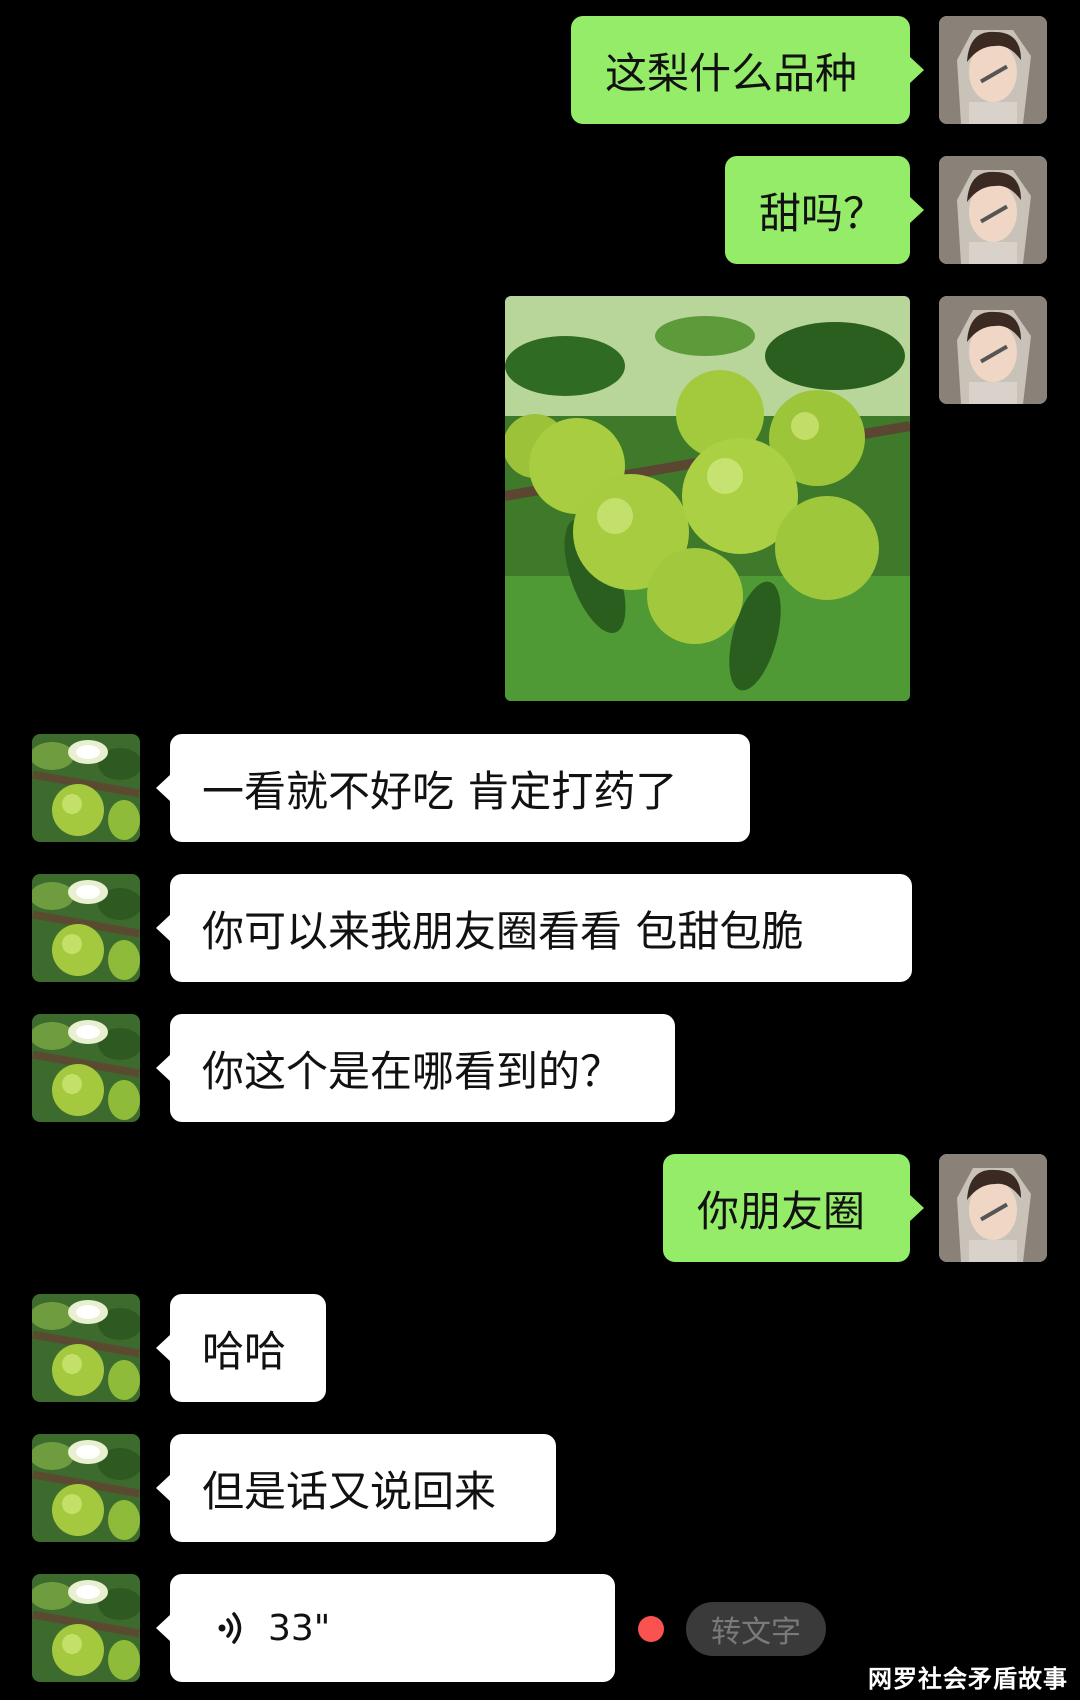 The height and width of the screenshot is (1700, 1080). Describe the element at coordinates (385, 1628) in the screenshot. I see `voice-message-bubble: 33"` at that location.